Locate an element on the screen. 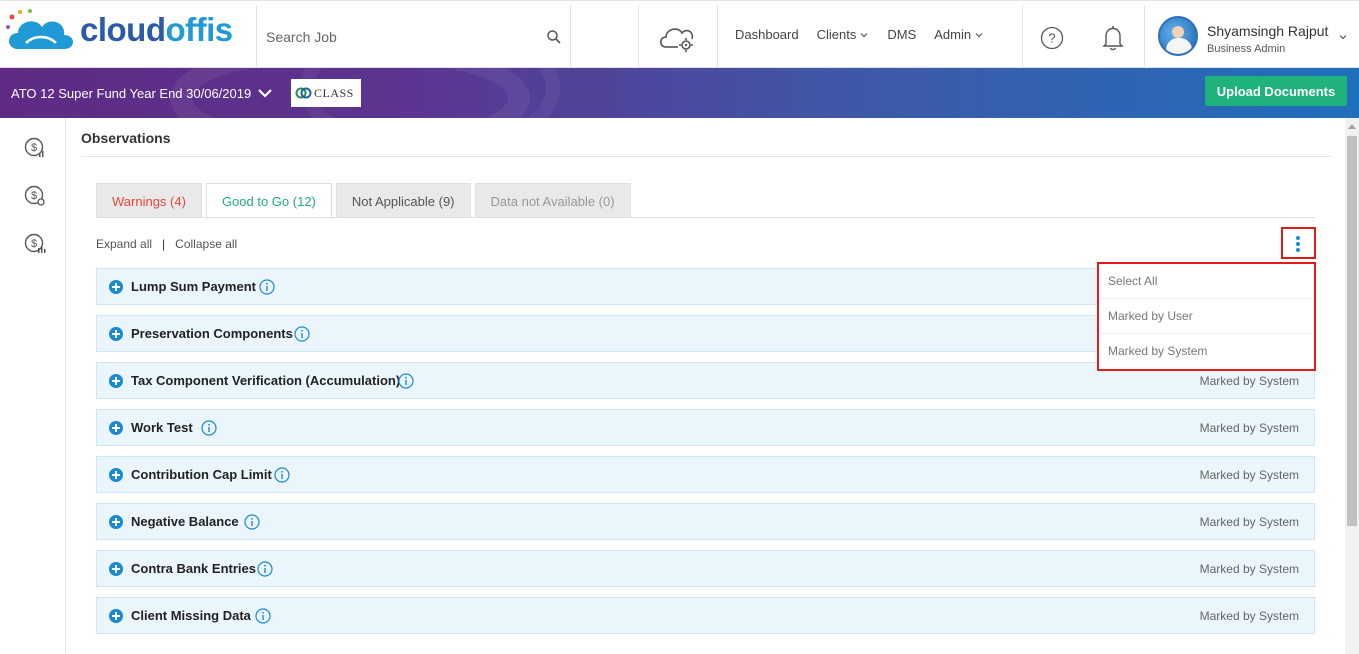  scrollbar-thumb is located at coordinates (1352, 331).